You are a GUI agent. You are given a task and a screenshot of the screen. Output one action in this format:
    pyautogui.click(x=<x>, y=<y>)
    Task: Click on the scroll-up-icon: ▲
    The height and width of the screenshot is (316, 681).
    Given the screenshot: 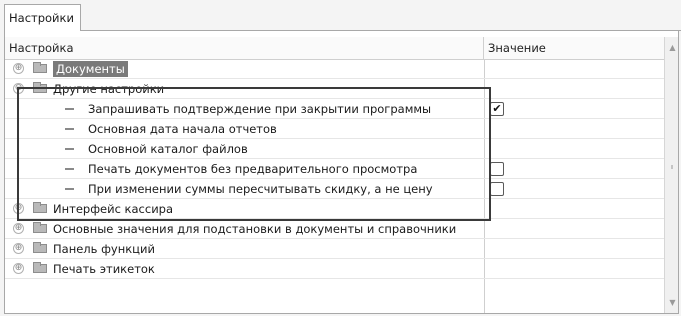 What is the action you would take?
    pyautogui.click(x=672, y=48)
    